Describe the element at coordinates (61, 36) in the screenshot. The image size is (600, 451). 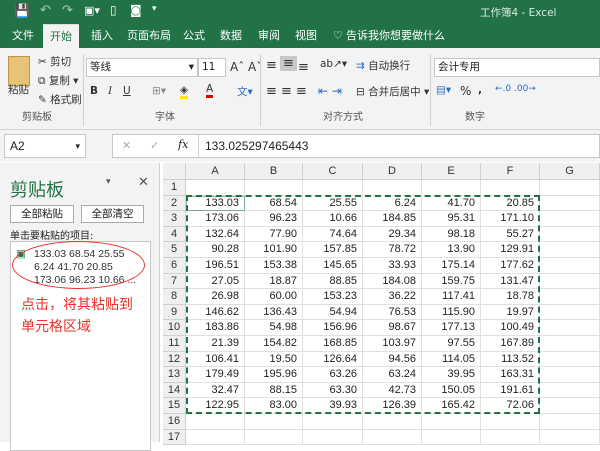
I see `tab-home: 开始` at that location.